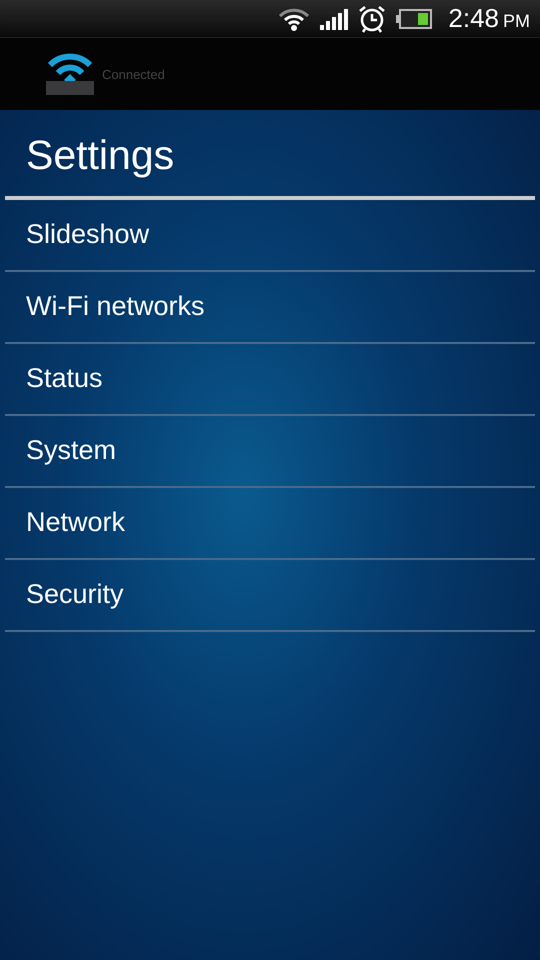 The image size is (540, 960). Describe the element at coordinates (473, 18) in the screenshot. I see `clock-time: 2:48` at that location.